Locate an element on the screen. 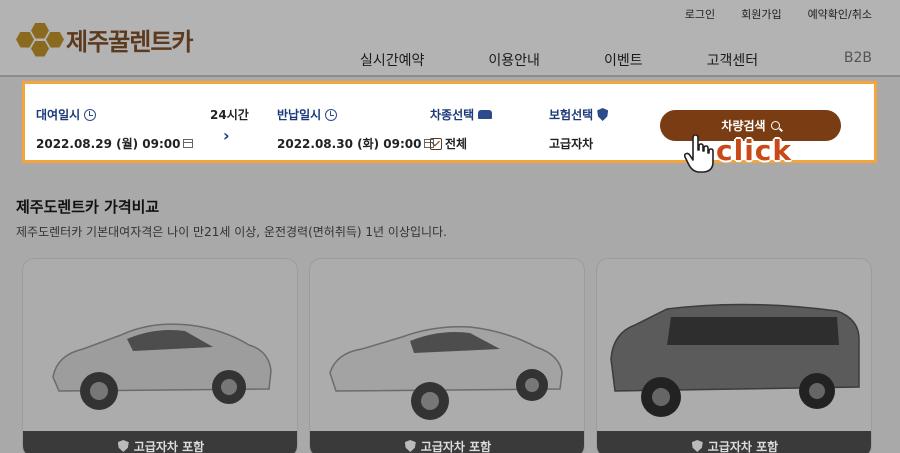  insurance-field: 보험선택 고급자차 is located at coordinates (579, 129).